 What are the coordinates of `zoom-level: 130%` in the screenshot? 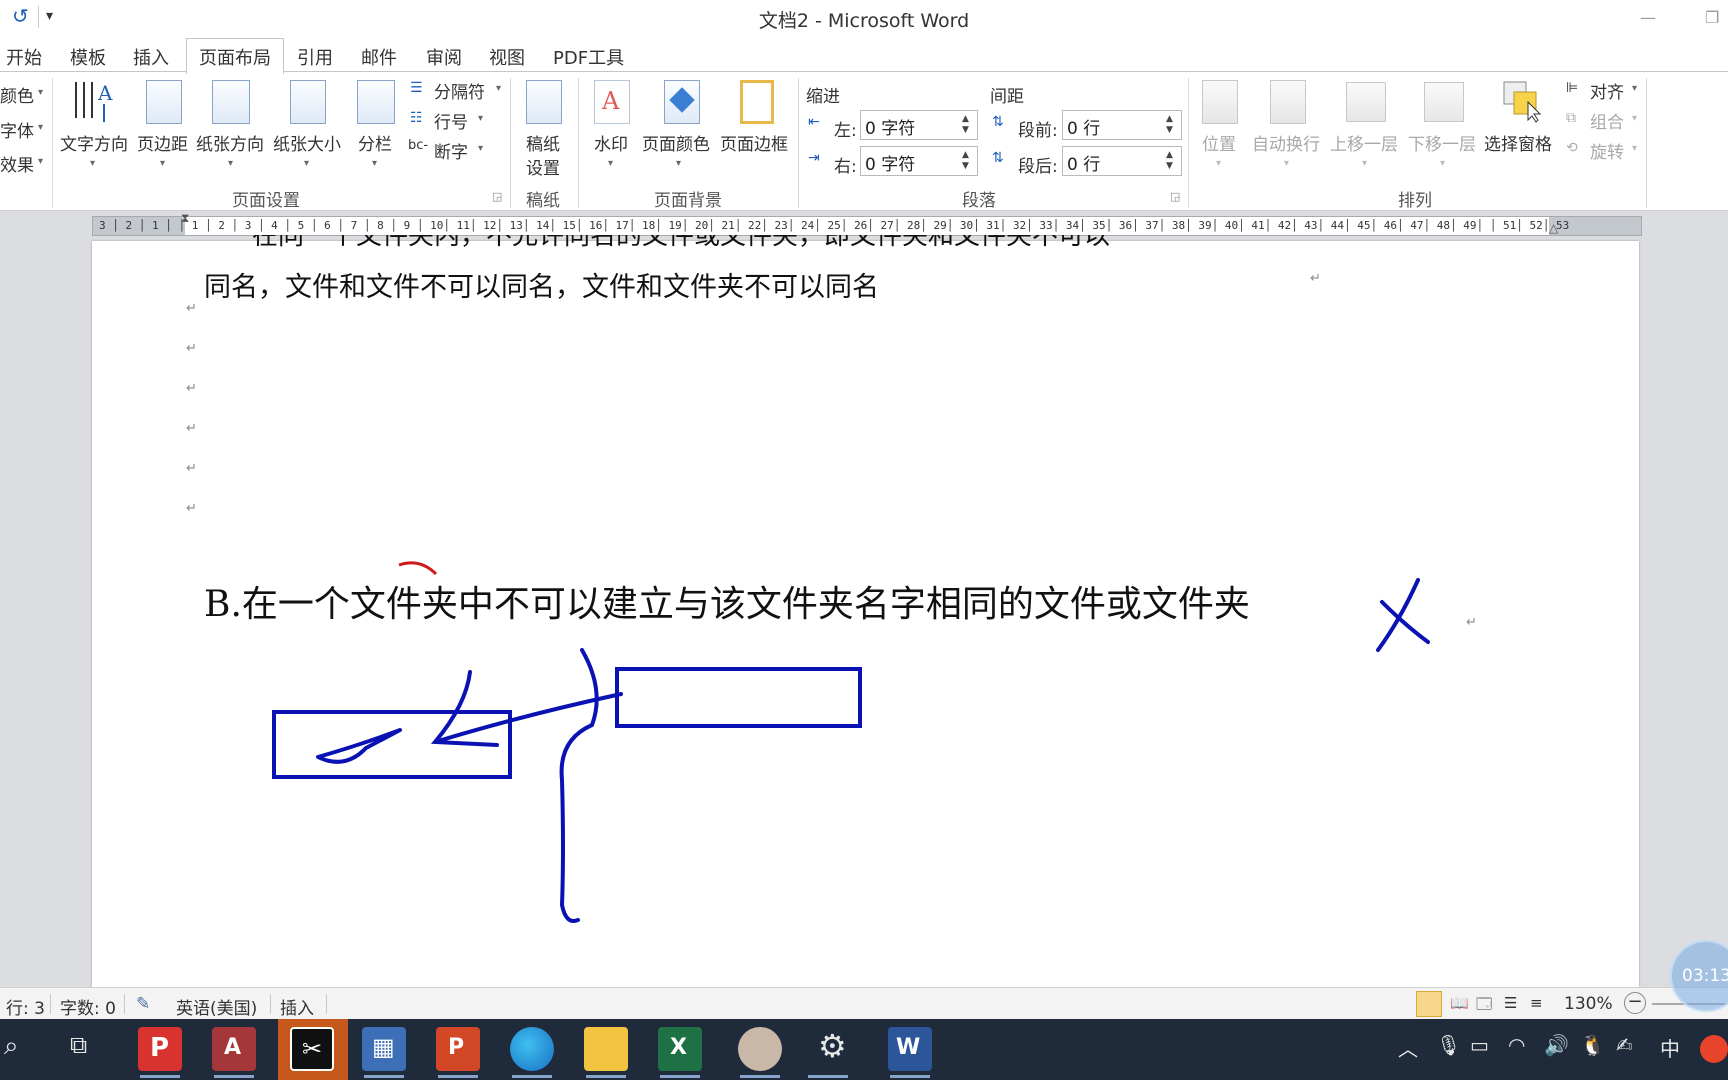 It's located at (1588, 1004).